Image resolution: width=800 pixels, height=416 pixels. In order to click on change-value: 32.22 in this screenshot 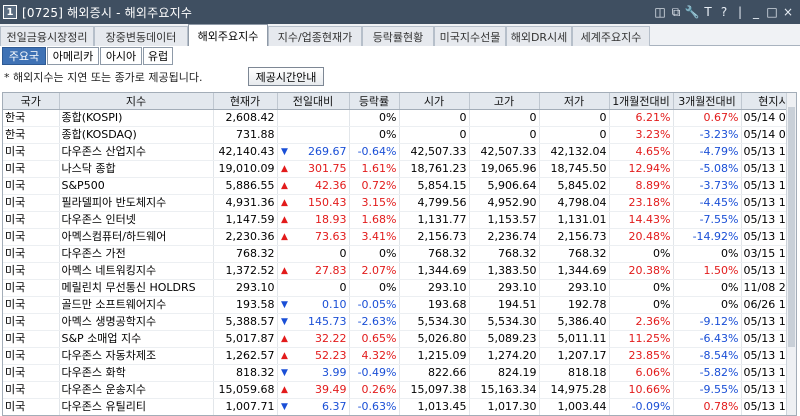, I will do `click(331, 338)`.